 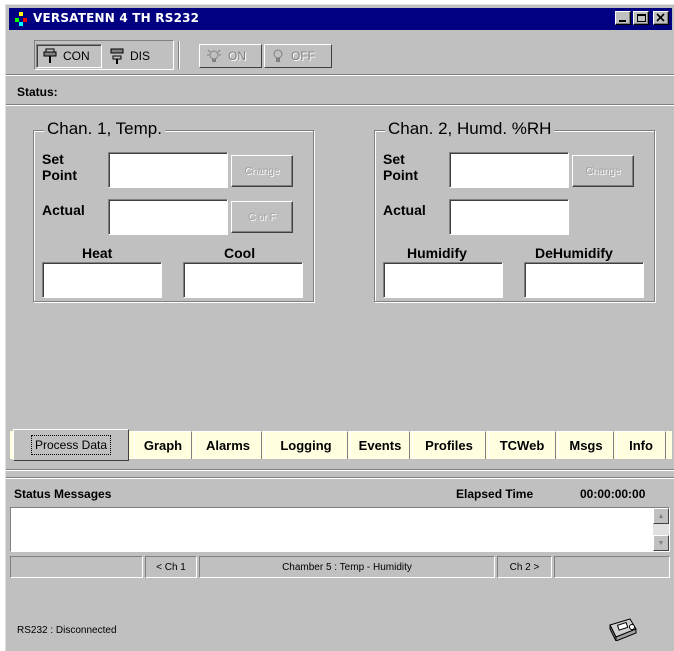 I want to click on tab-logging: Logging, so click(x=306, y=445).